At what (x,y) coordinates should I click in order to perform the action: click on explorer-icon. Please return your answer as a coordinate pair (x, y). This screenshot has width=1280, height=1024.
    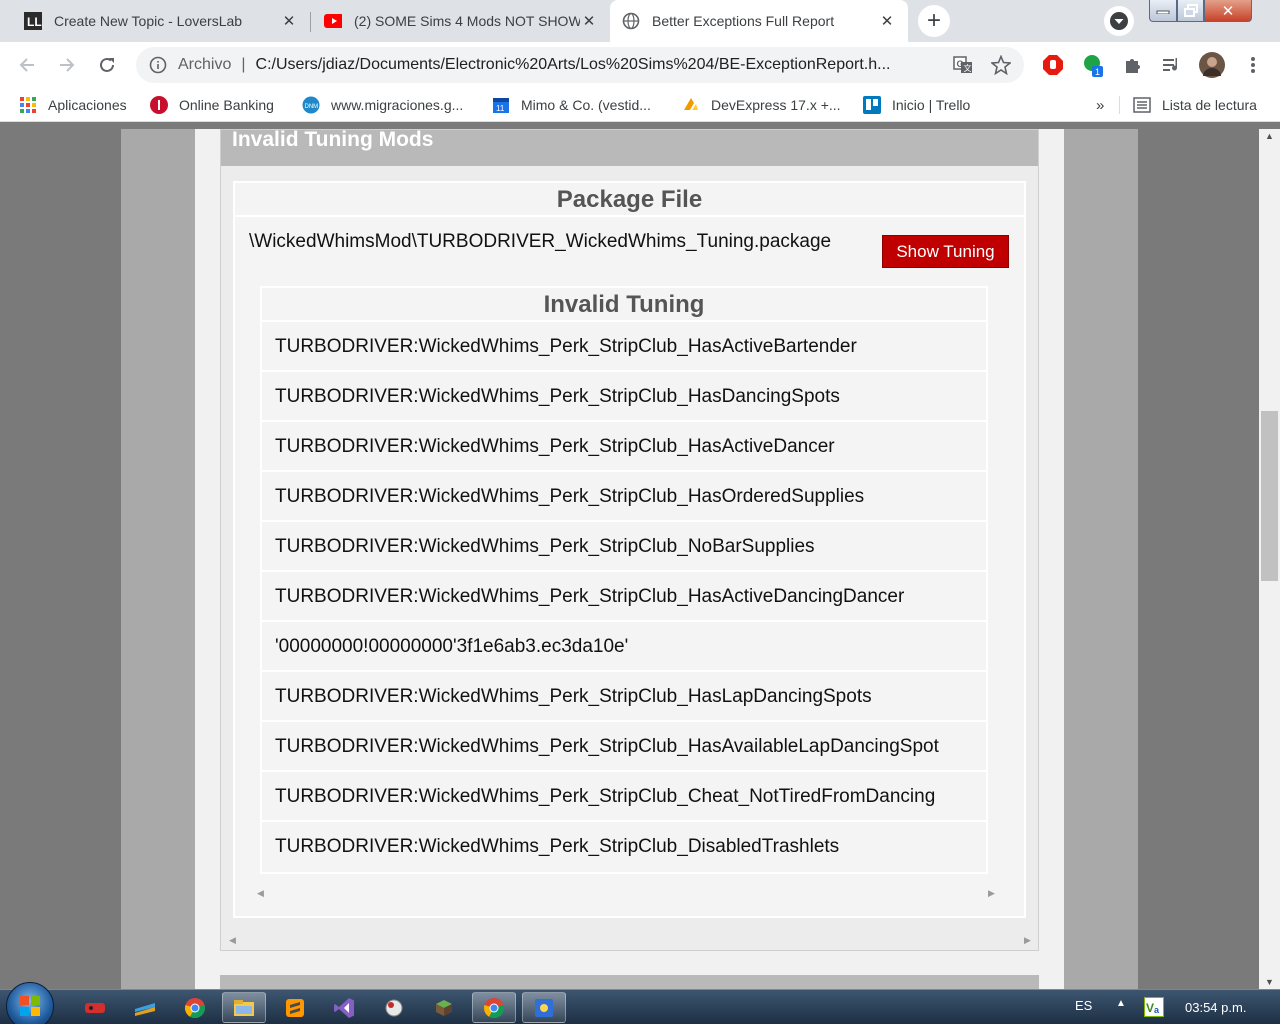
    Looking at the image, I should click on (244, 1007).